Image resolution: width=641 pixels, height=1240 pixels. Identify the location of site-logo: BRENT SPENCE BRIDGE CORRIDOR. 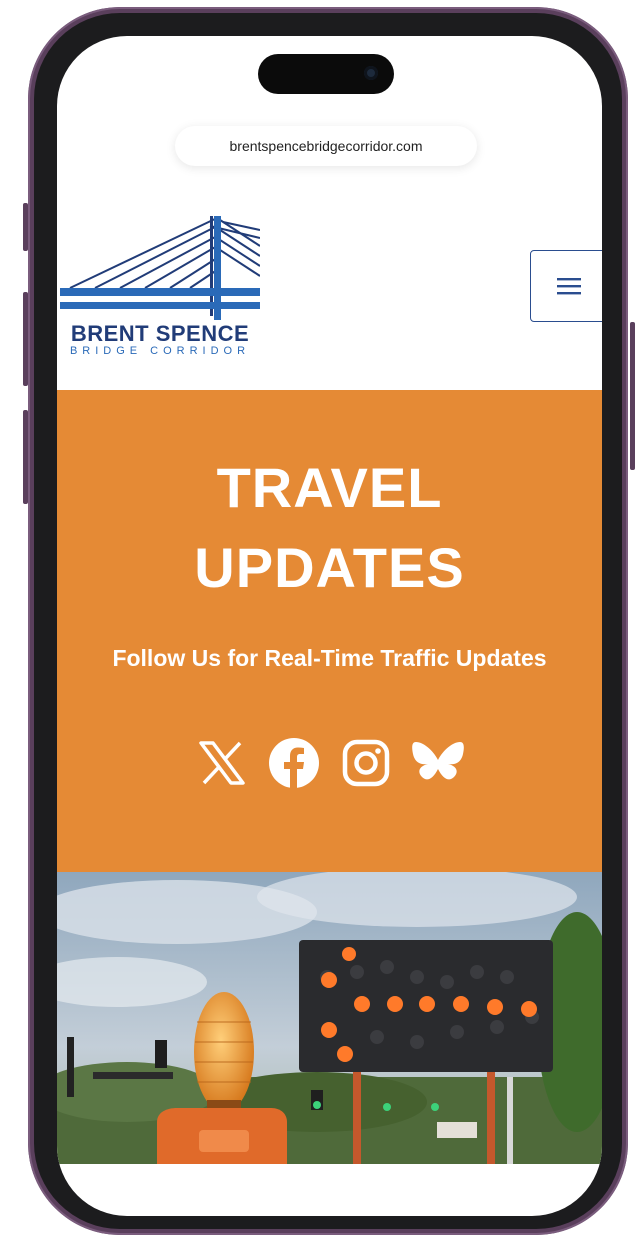
(160, 289).